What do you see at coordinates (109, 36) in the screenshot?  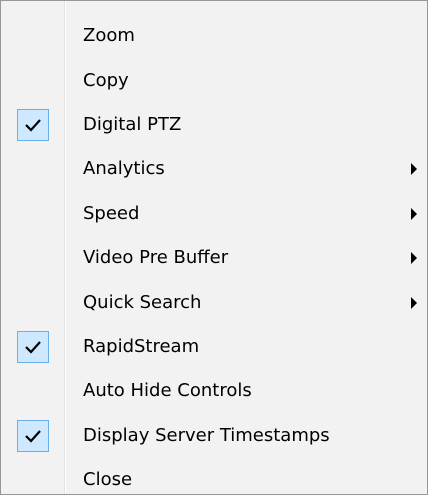 I see `menu-item-label: Zoom` at bounding box center [109, 36].